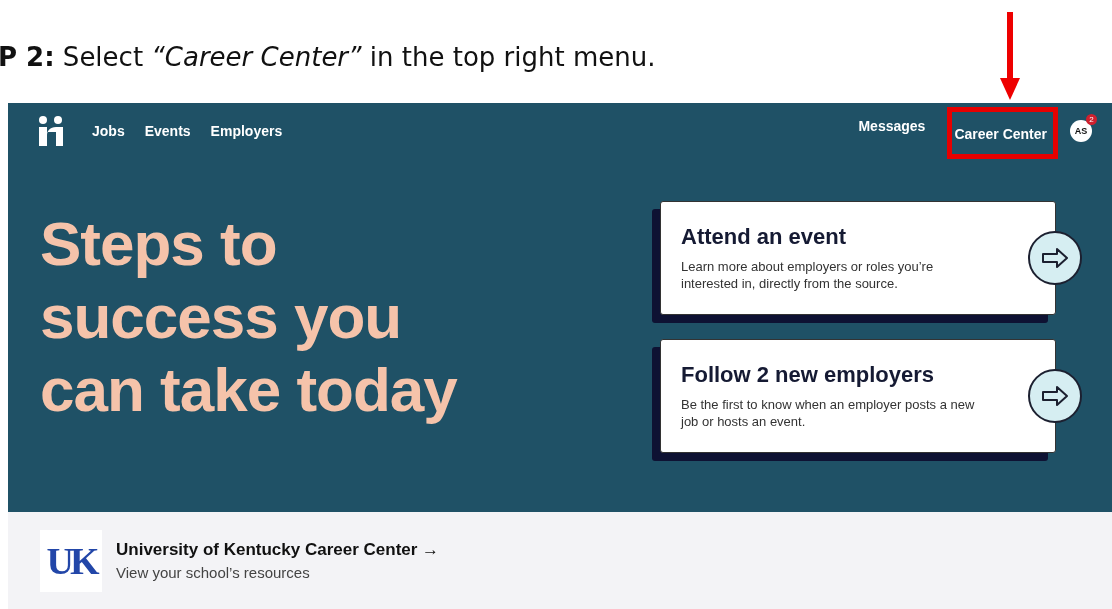 The height and width of the screenshot is (609, 1112). What do you see at coordinates (213, 572) in the screenshot?
I see `school-subtitle: View your school’s resources` at bounding box center [213, 572].